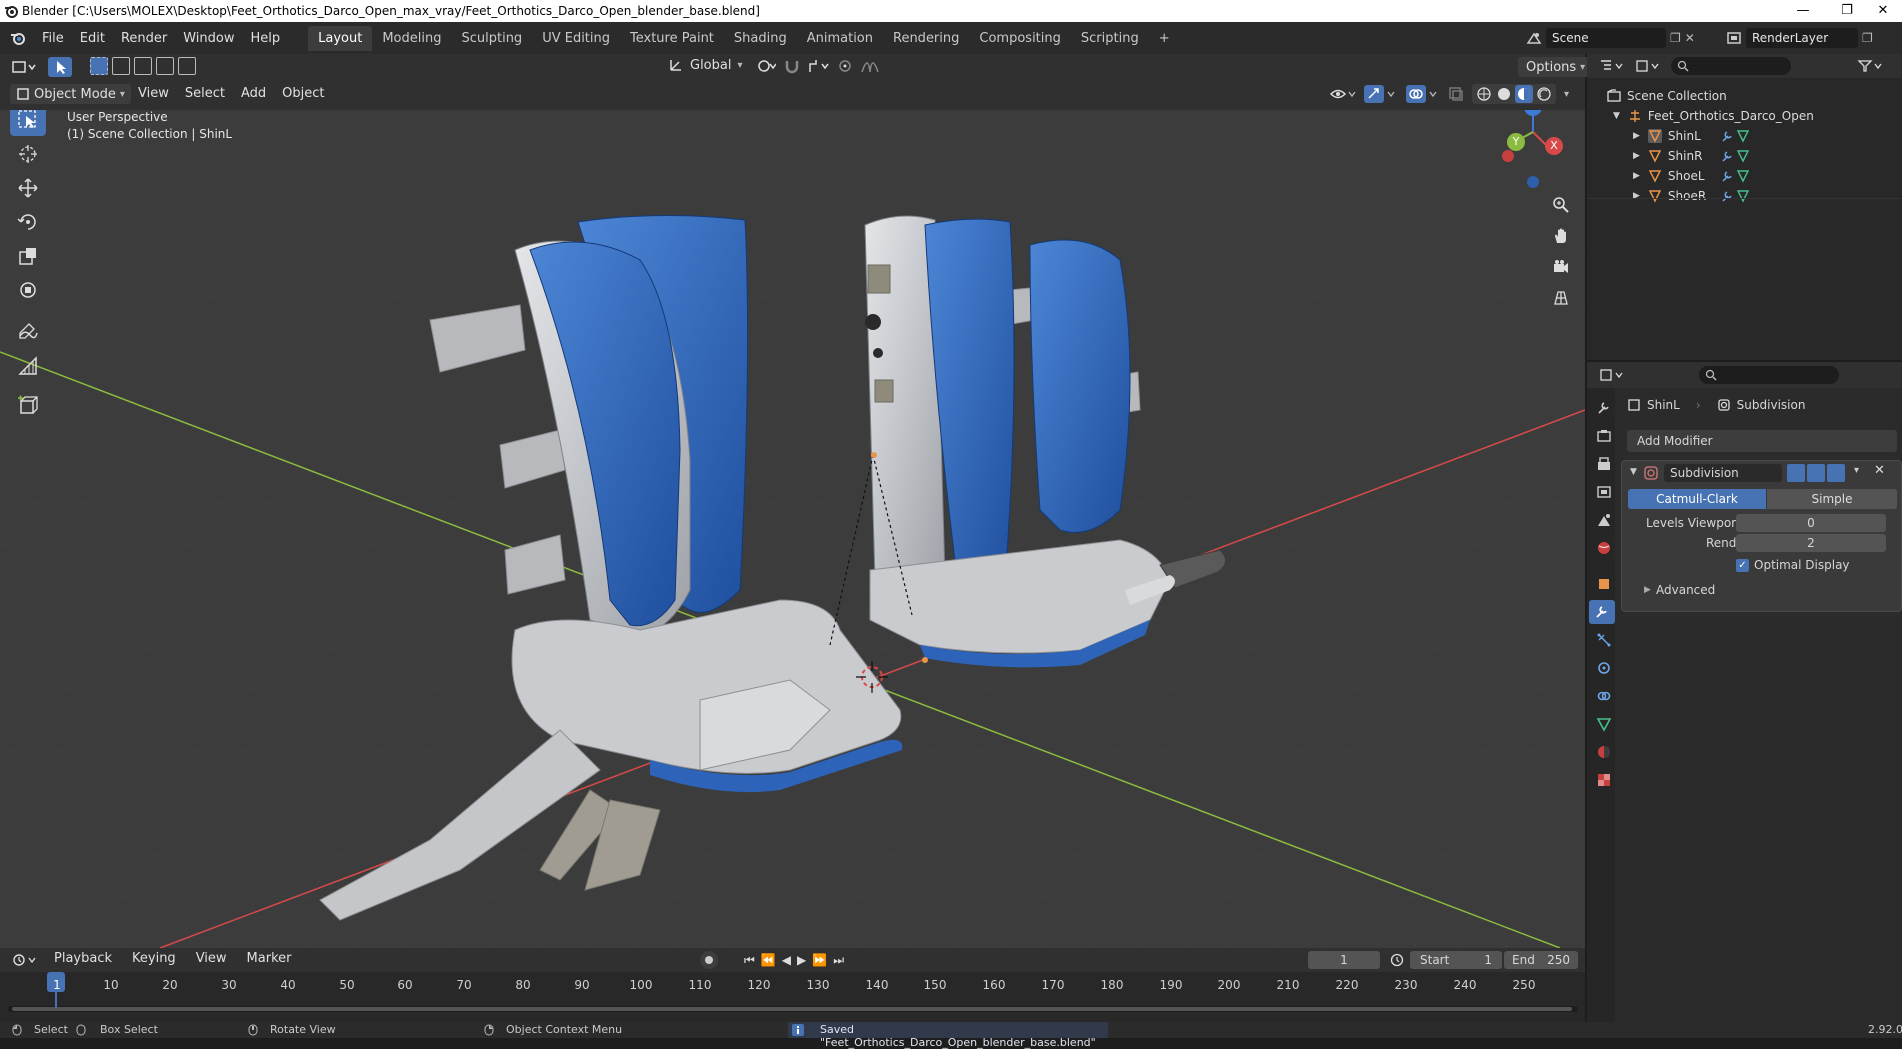 The image size is (1902, 1049). What do you see at coordinates (28, 290) in the screenshot?
I see `transform-tool` at bounding box center [28, 290].